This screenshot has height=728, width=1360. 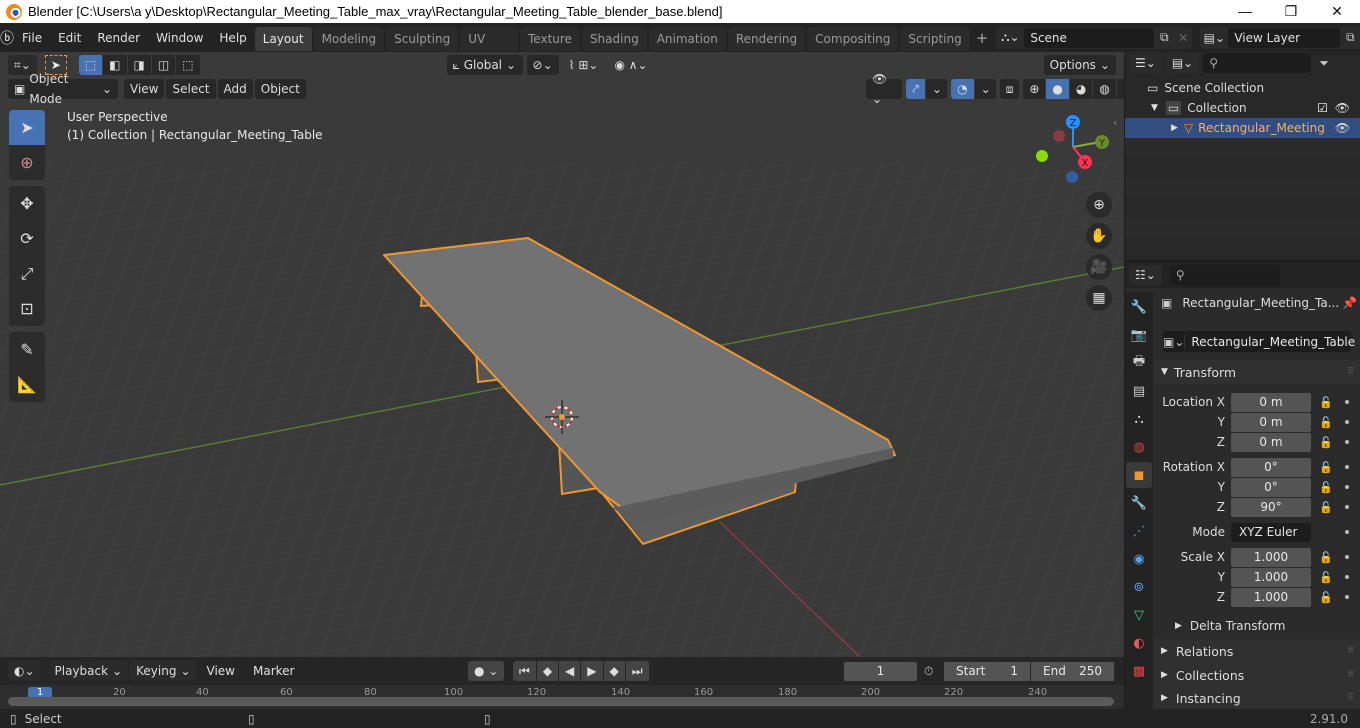 What do you see at coordinates (163, 64) in the screenshot?
I see `mode-invert-icon: ◫` at bounding box center [163, 64].